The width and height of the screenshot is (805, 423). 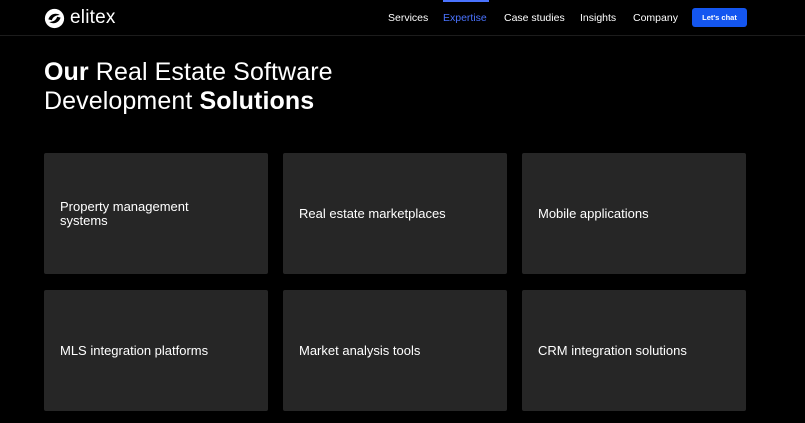 I want to click on solution-card-property-management: Property management systems, so click(x=156, y=213).